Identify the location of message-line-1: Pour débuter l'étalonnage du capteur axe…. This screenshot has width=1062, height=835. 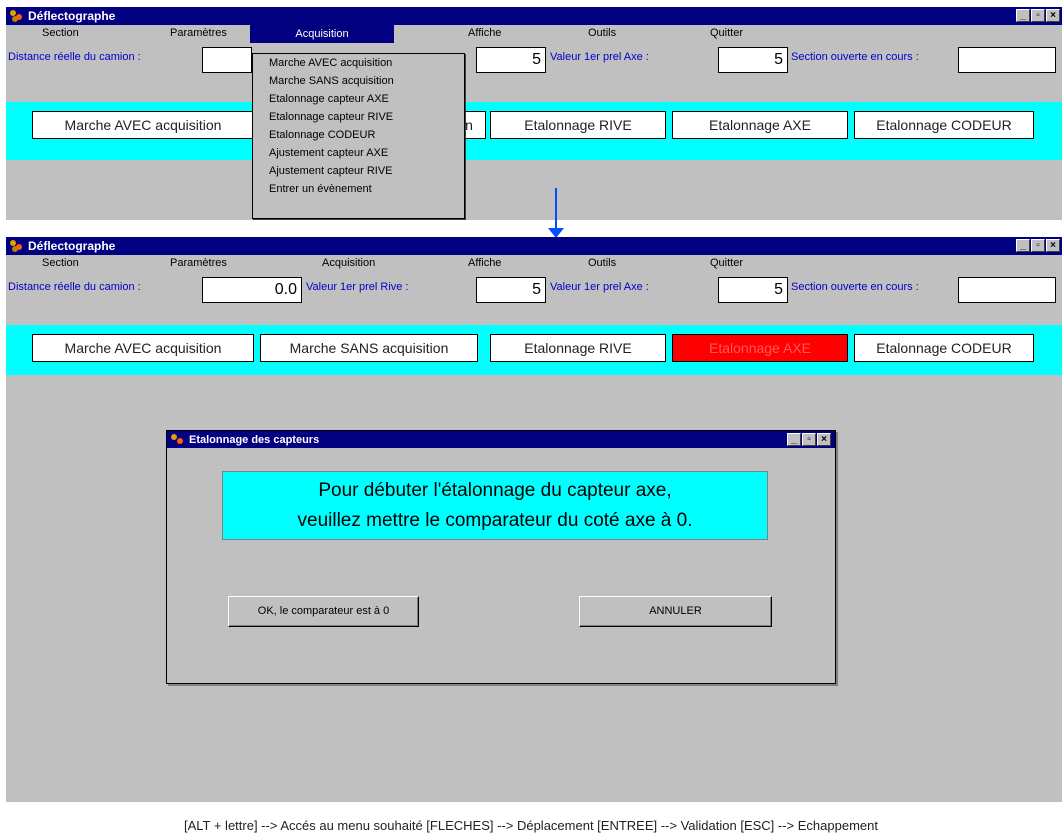
(495, 490).